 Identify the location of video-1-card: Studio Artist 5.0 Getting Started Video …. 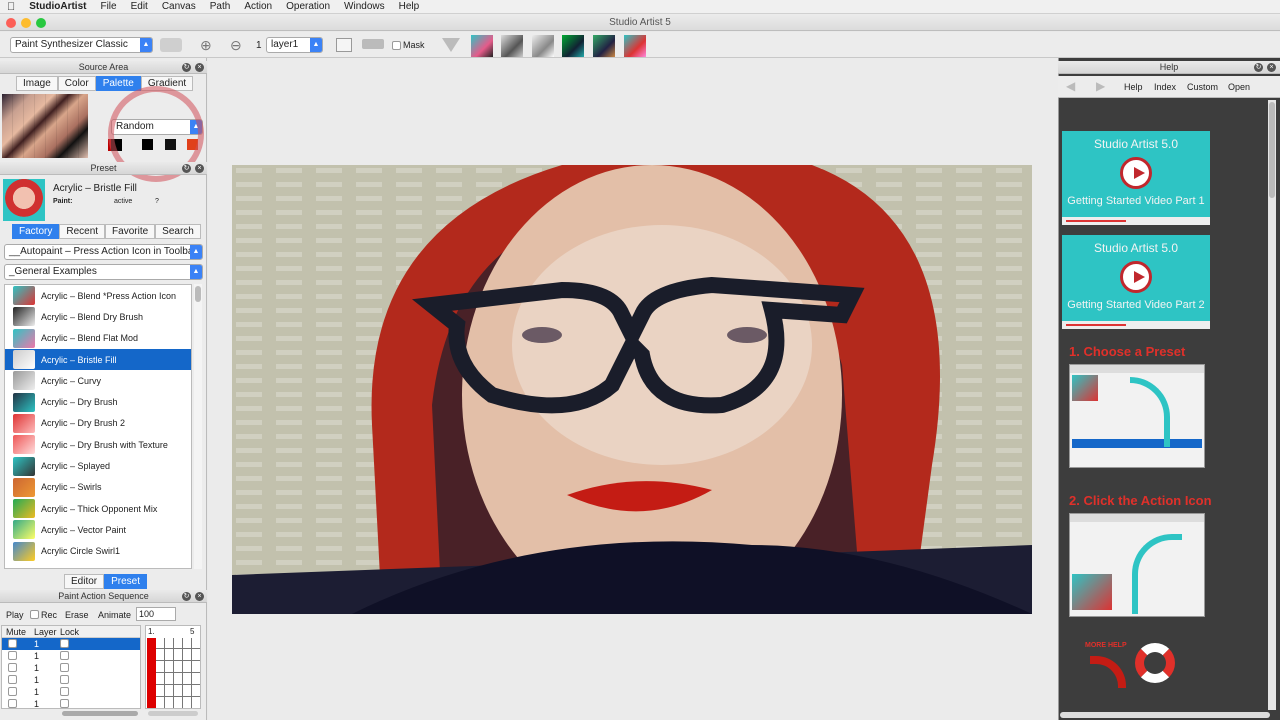
(1136, 178).